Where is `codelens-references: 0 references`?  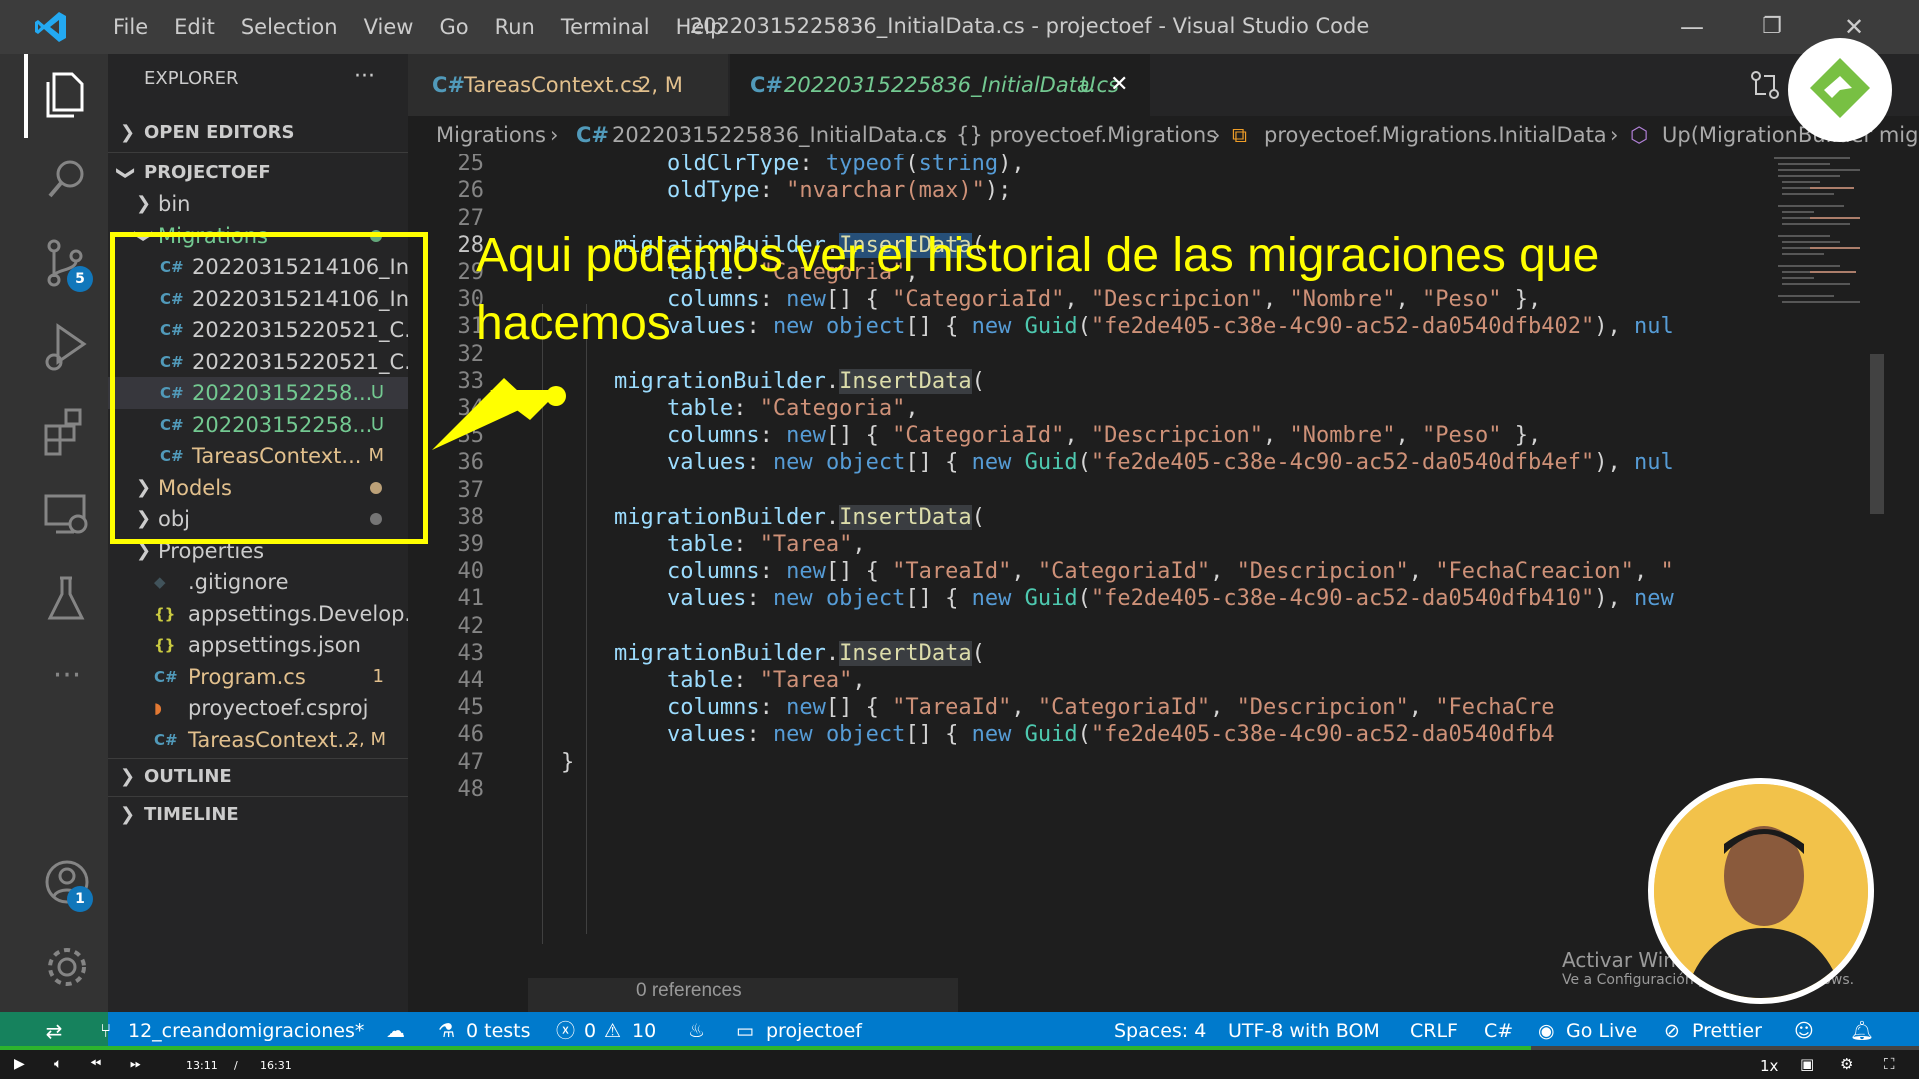 codelens-references: 0 references is located at coordinates (689, 991).